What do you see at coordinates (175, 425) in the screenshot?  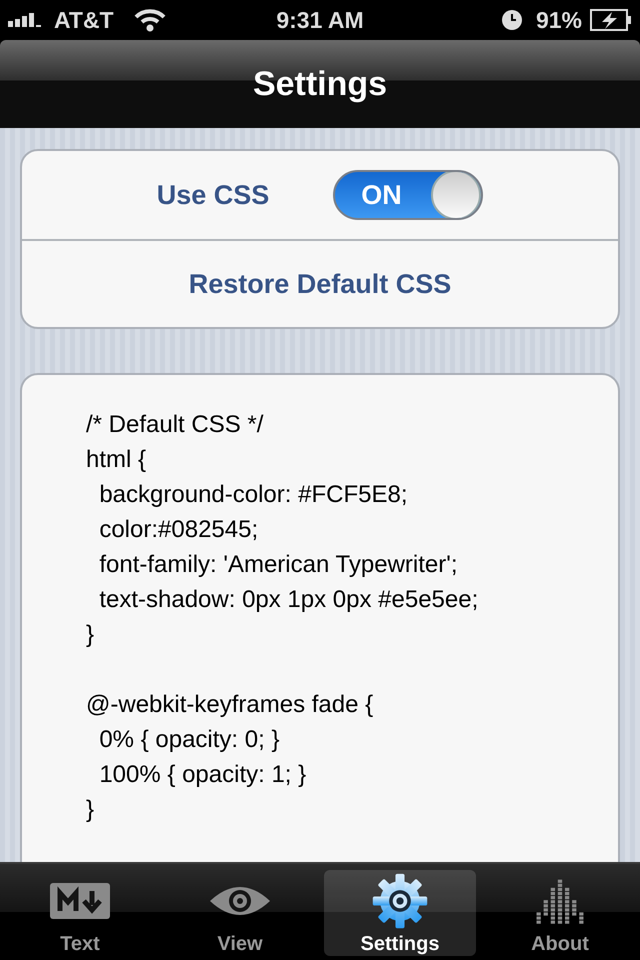 I see `code-line: /* Default CSS */` at bounding box center [175, 425].